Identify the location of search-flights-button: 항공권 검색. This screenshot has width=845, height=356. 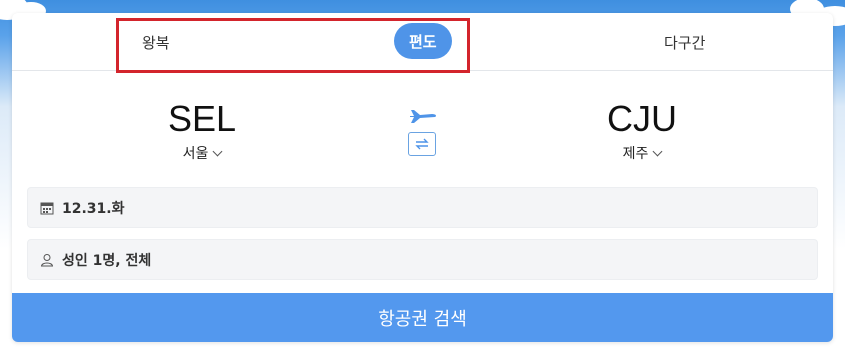
(422, 317).